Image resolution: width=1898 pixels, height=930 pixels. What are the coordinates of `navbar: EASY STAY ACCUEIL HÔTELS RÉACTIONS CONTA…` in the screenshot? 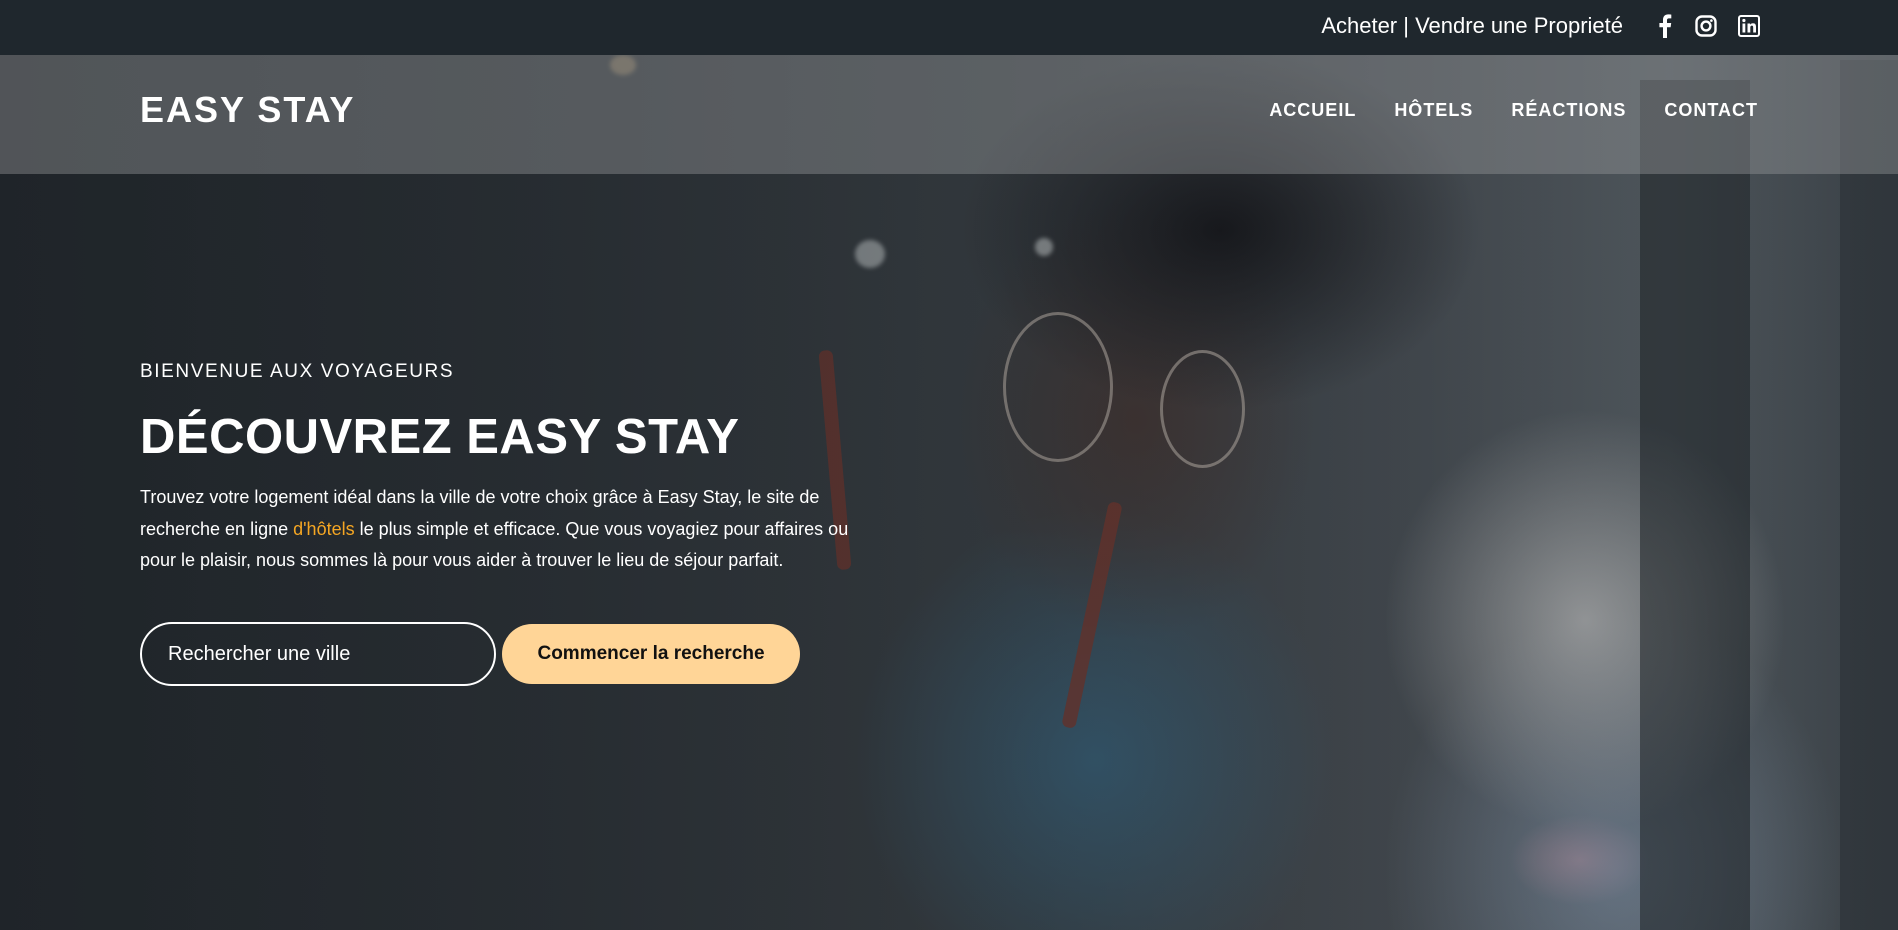 It's located at (949, 114).